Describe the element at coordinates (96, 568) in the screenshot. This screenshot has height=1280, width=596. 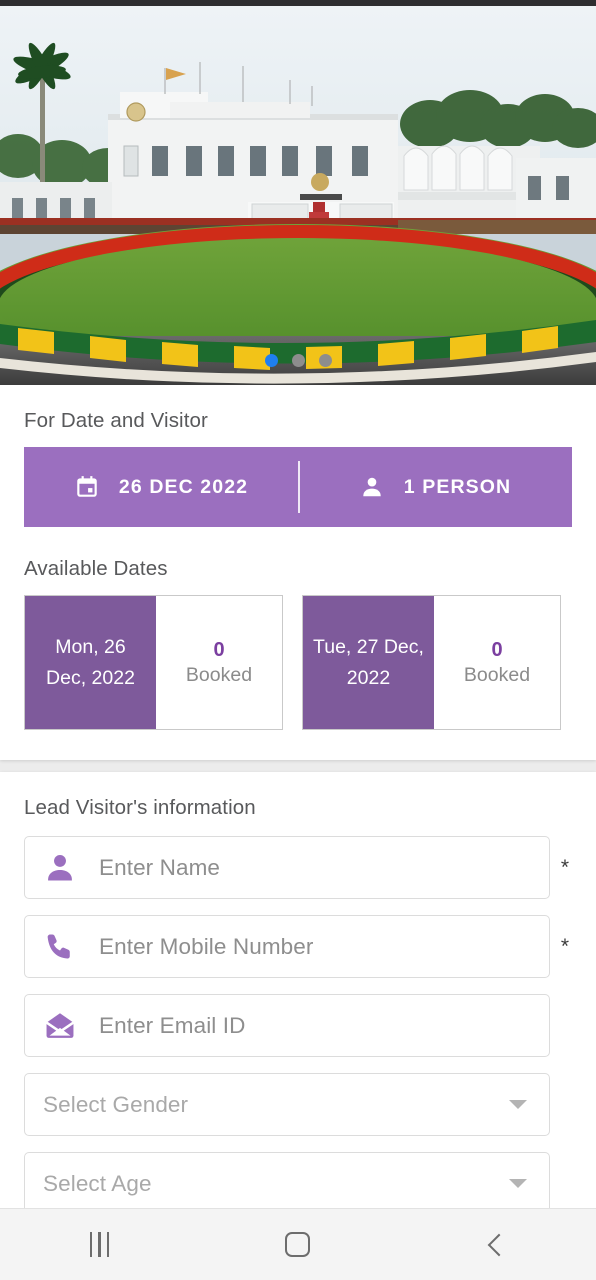
I see `available-dates-label: Available Dates` at that location.